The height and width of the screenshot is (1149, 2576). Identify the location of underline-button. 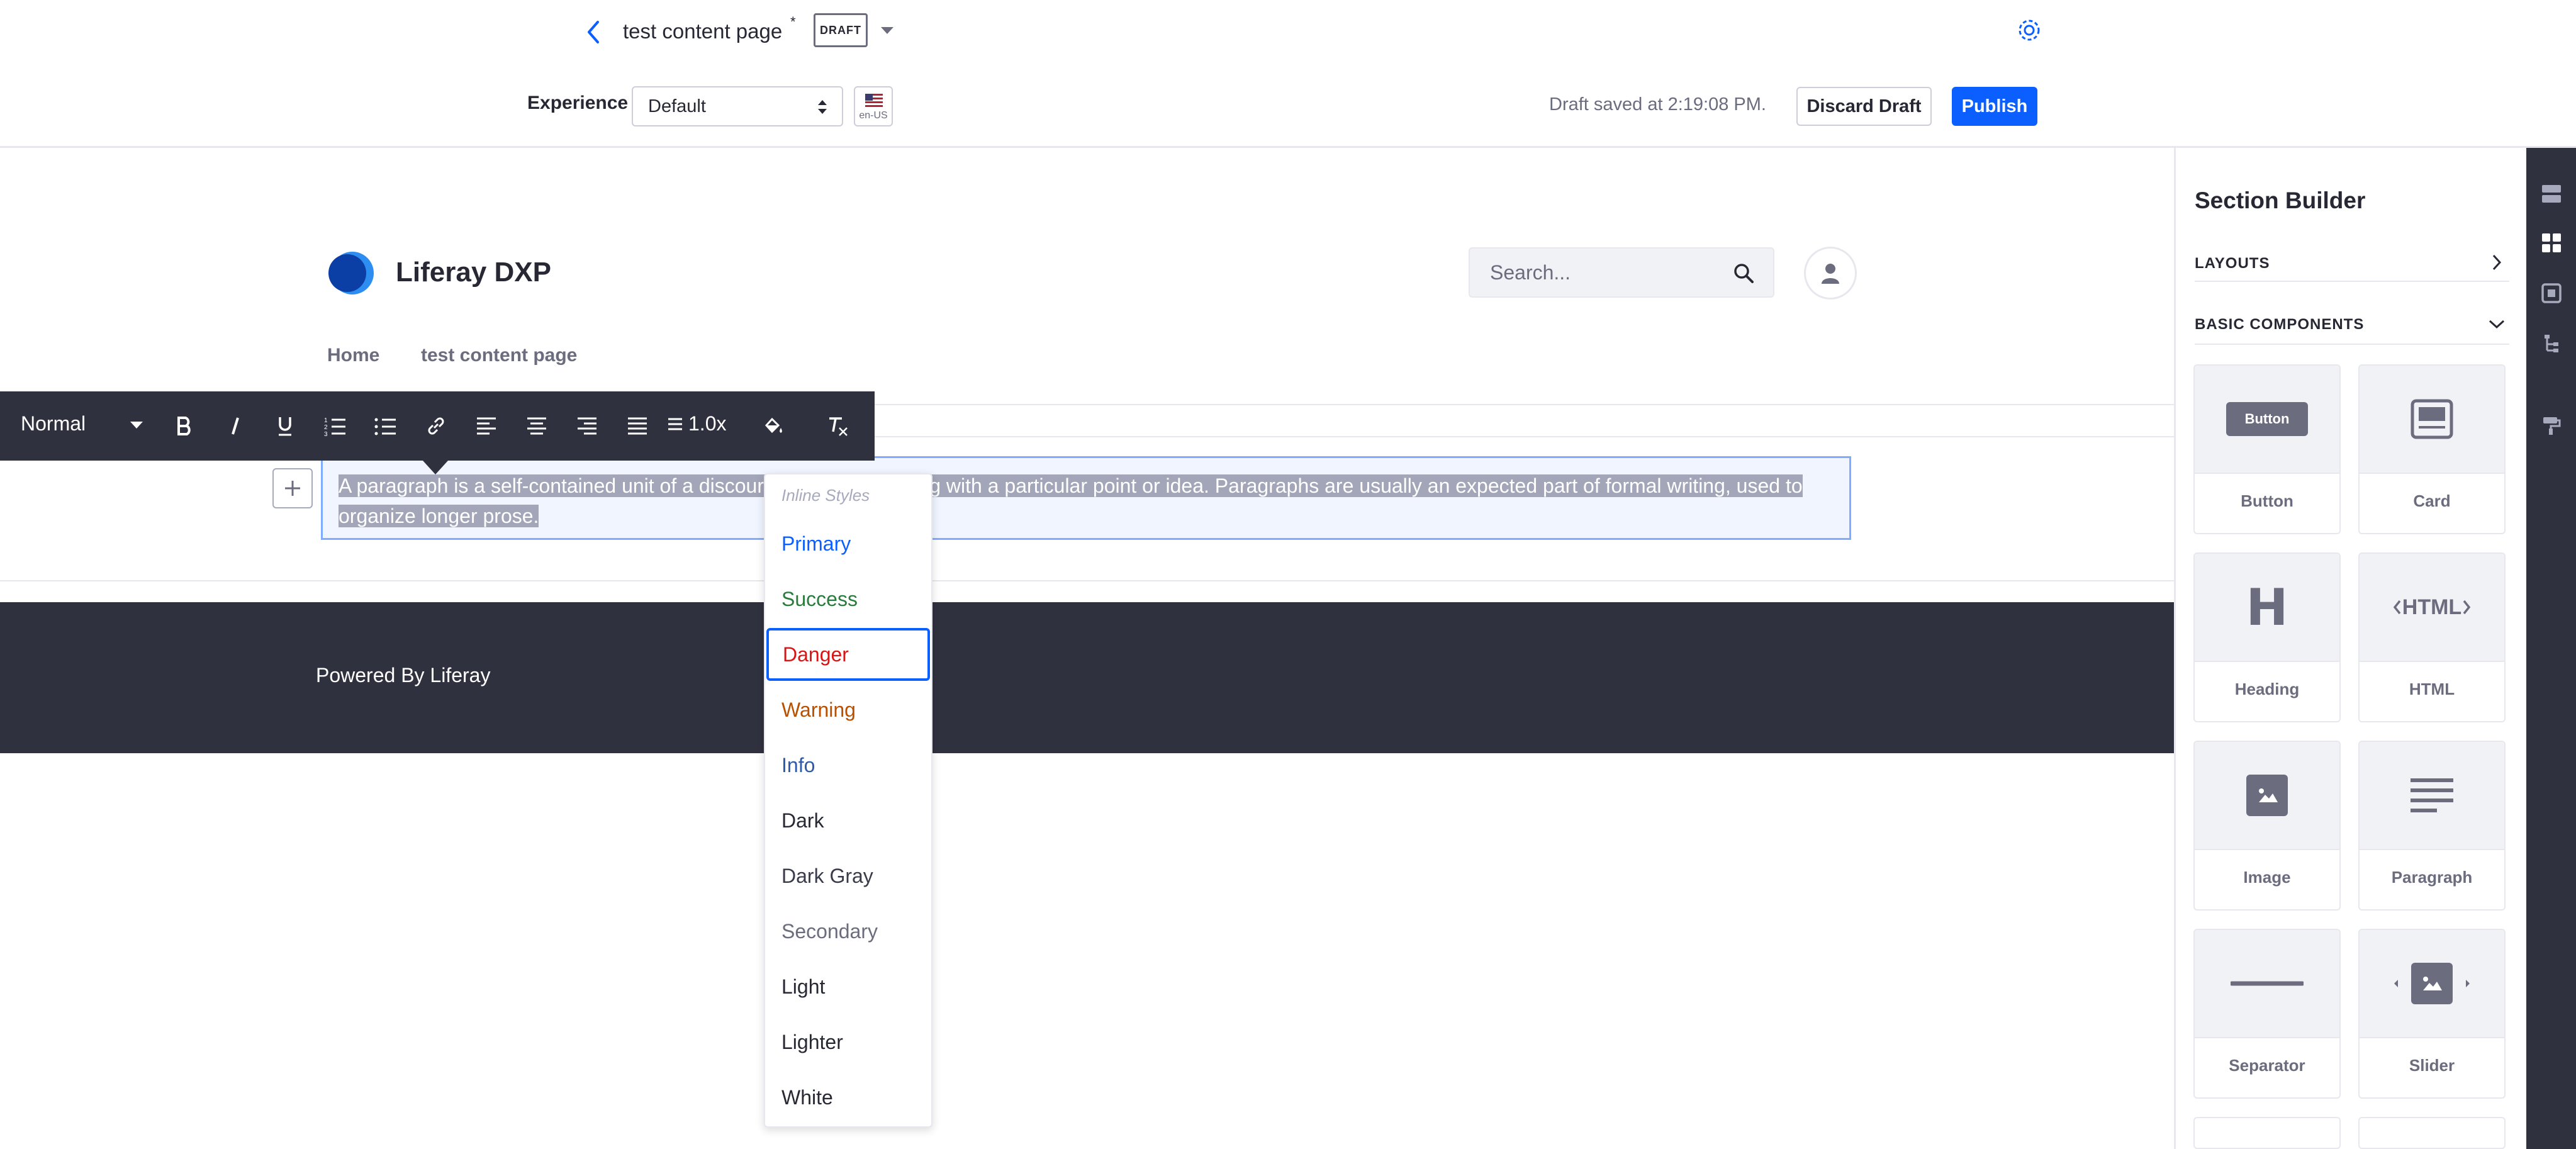
(285, 426).